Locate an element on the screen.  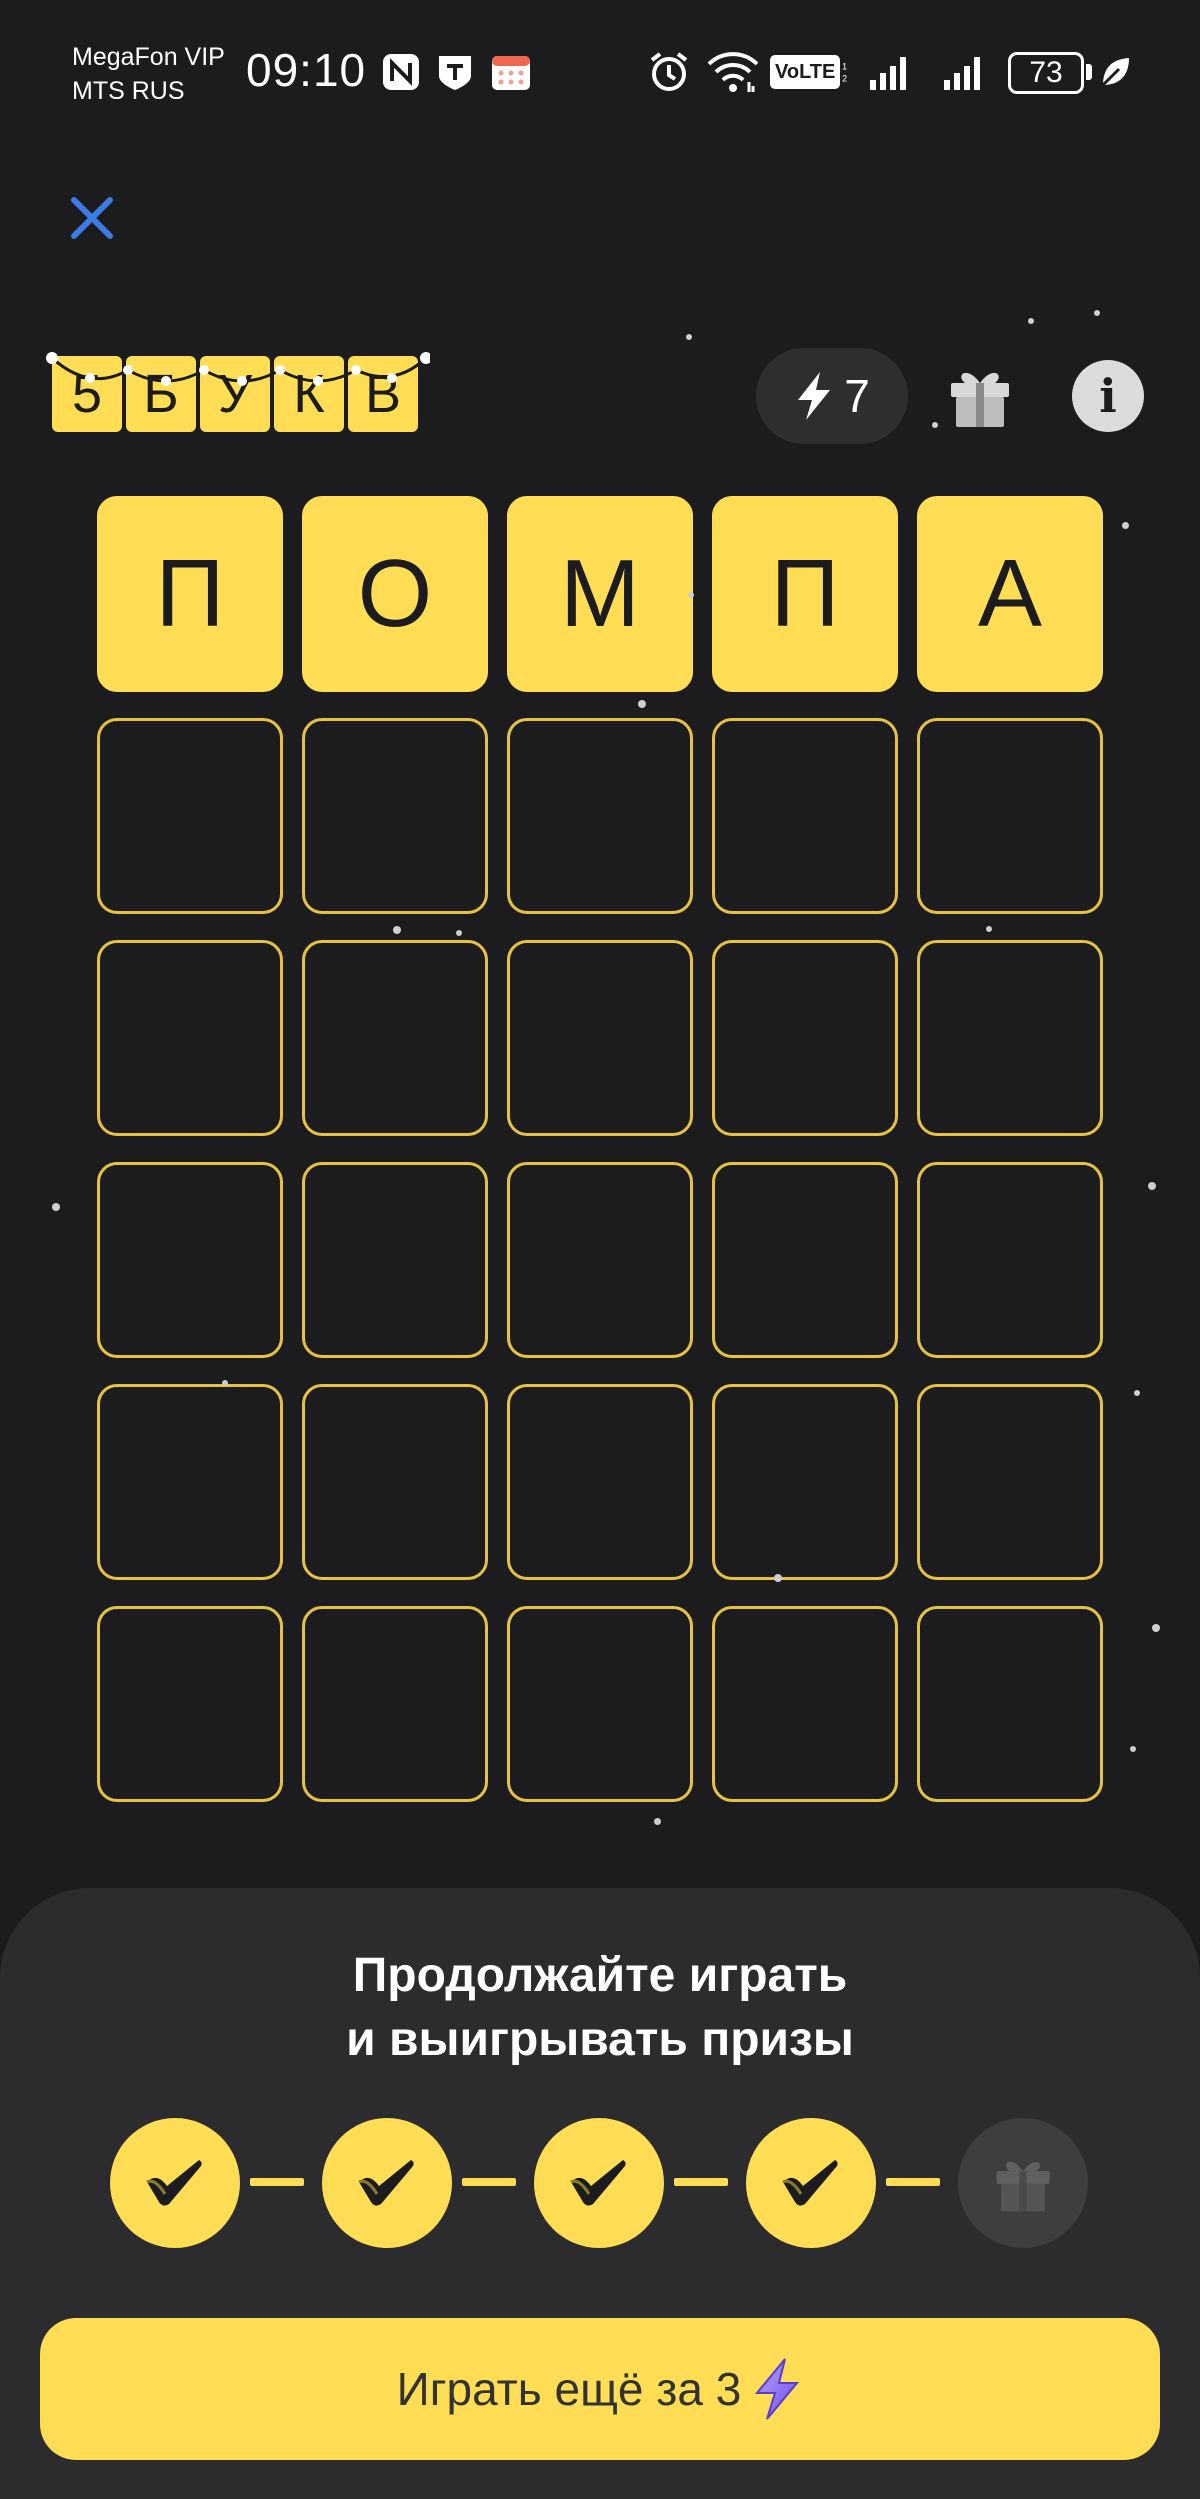
play-again-button: Играть ещё за 3 is located at coordinates (600, 2389).